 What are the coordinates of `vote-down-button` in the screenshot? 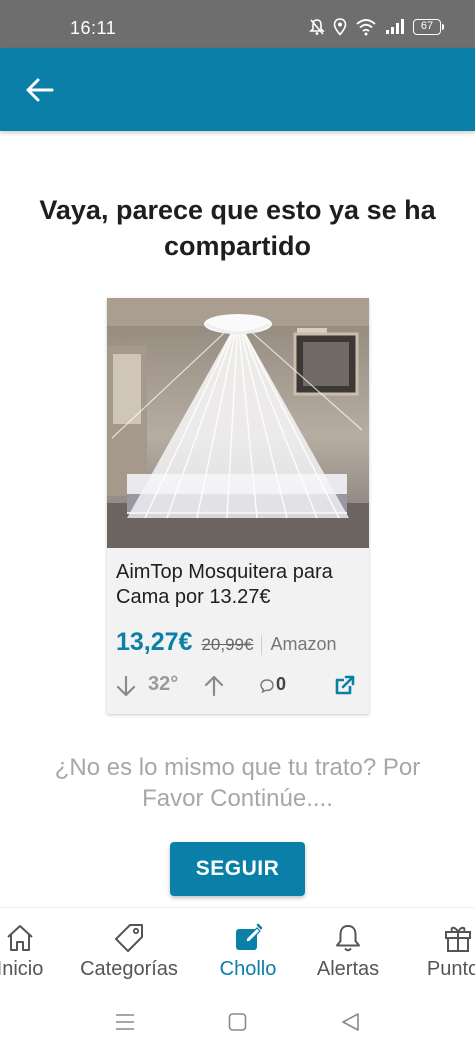 It's located at (126, 688).